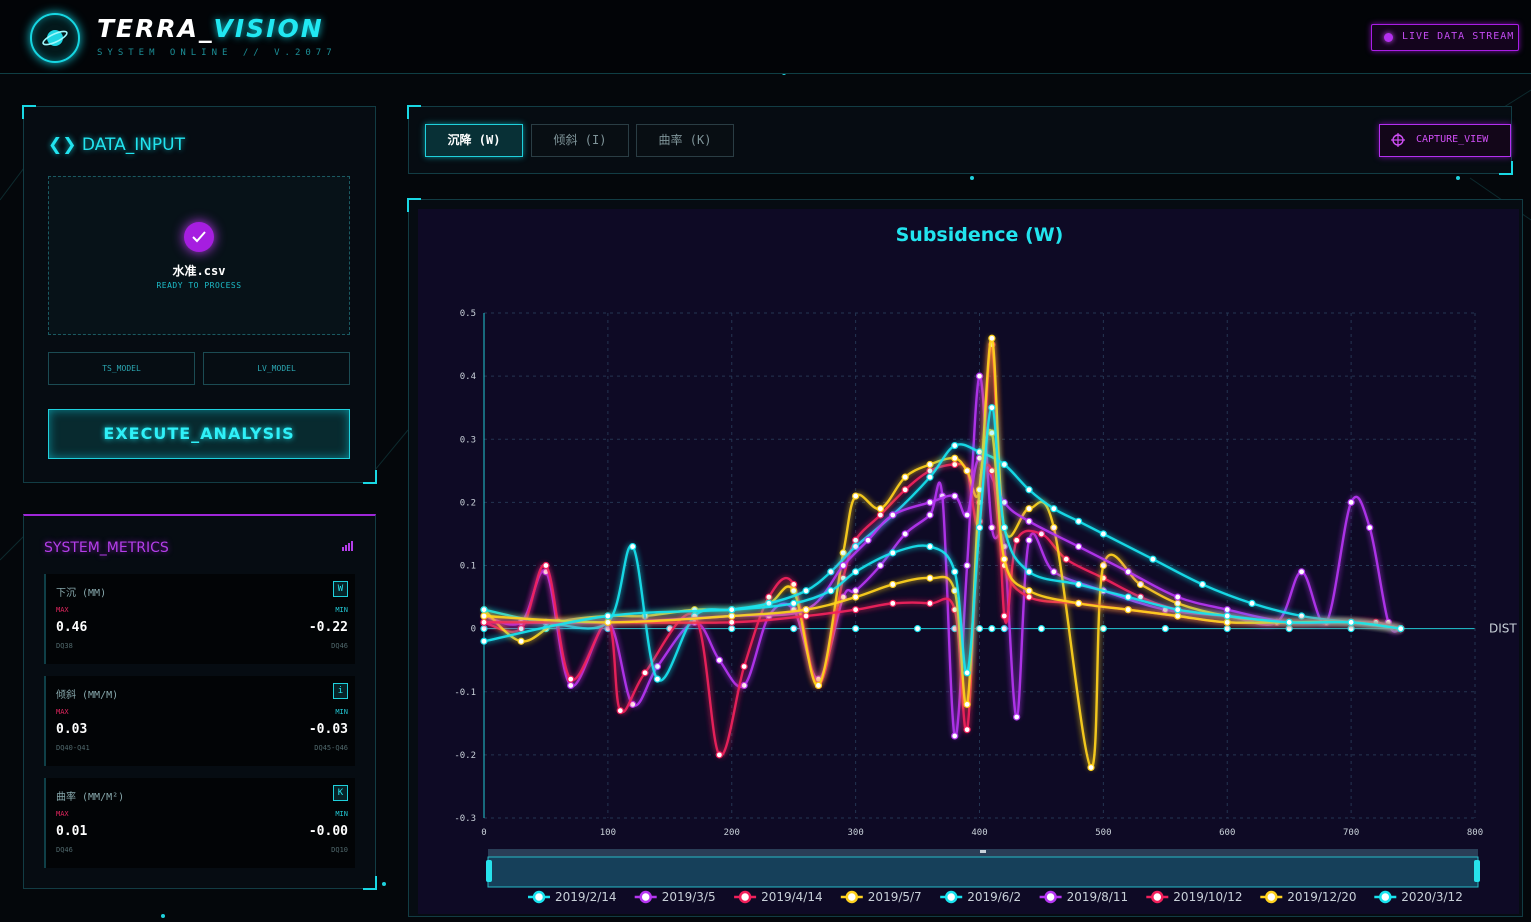  What do you see at coordinates (685, 140) in the screenshot?
I see `tab-curvature: 曲率 (K)` at bounding box center [685, 140].